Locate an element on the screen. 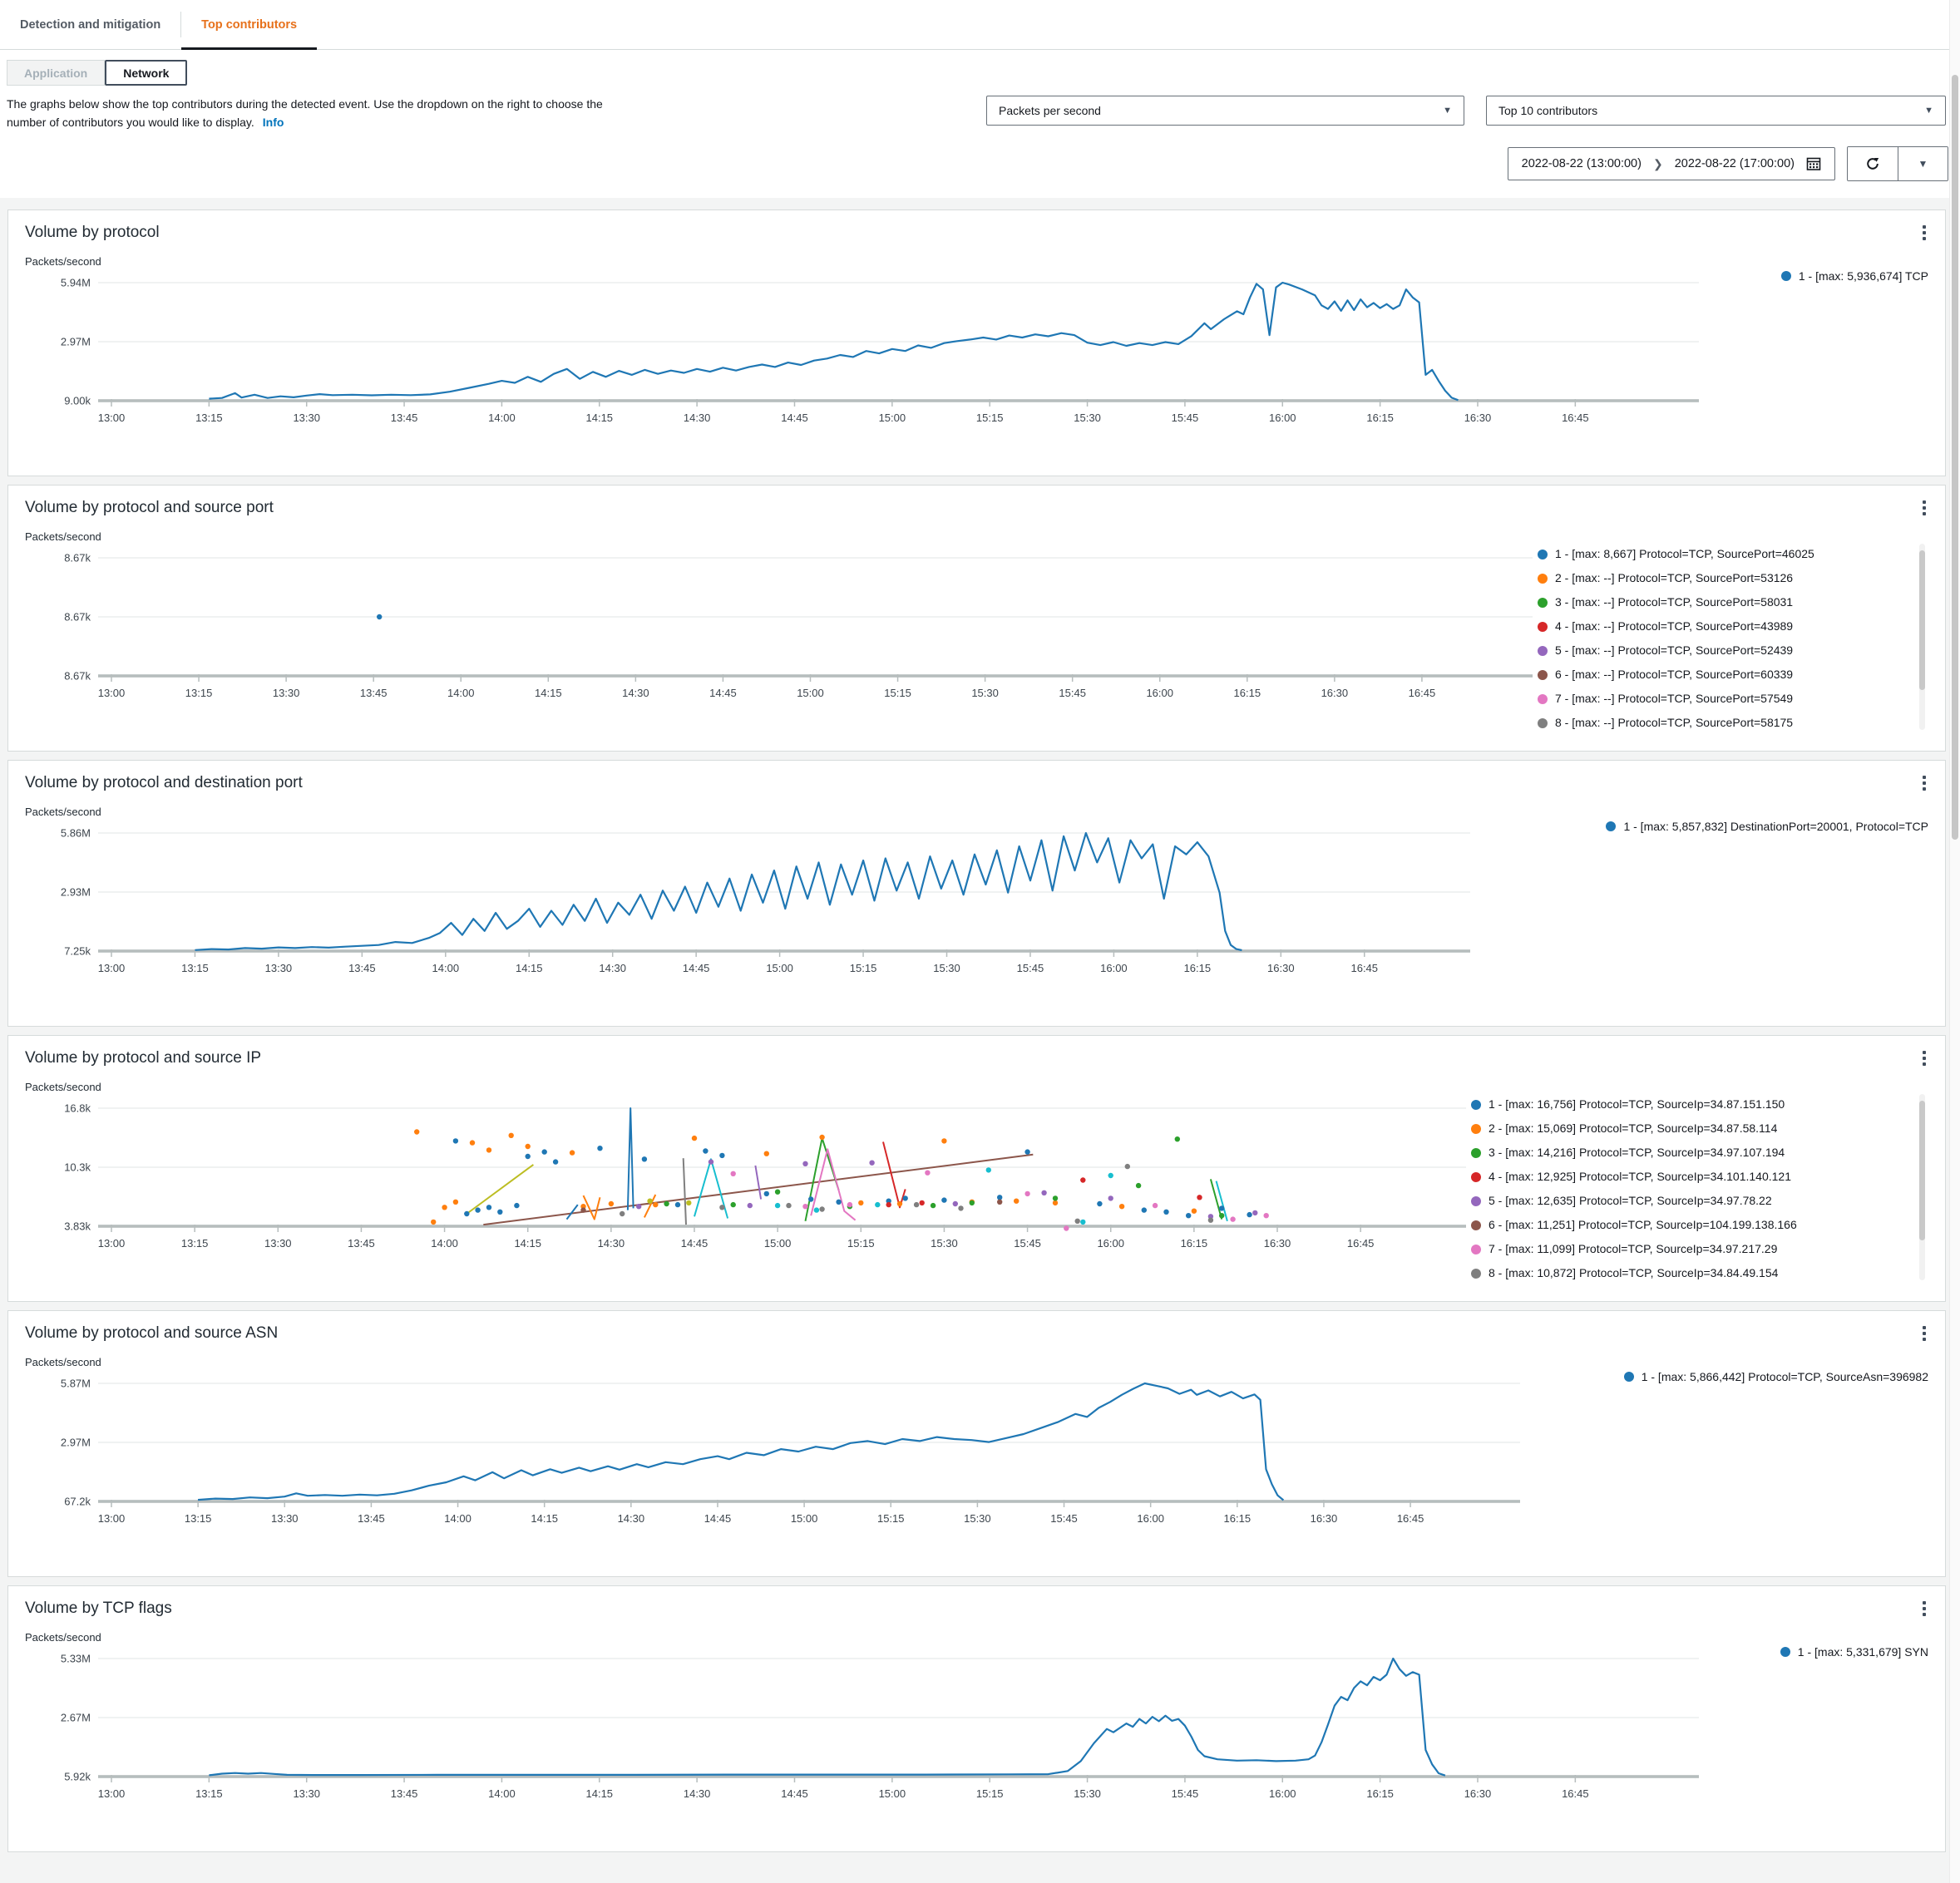 The width and height of the screenshot is (1960, 1883). application-toggle-button: Application is located at coordinates (57, 73).